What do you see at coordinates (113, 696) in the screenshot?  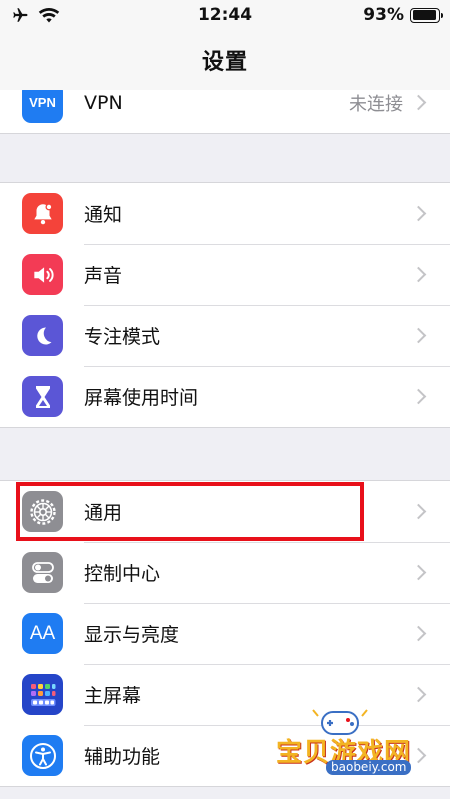 I see `settings-row-label: 主屏幕` at bounding box center [113, 696].